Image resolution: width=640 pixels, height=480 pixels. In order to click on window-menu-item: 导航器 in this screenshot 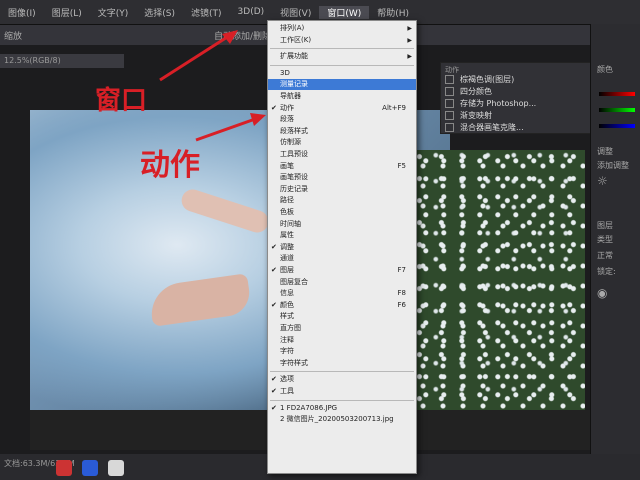, I will do `click(342, 96)`.